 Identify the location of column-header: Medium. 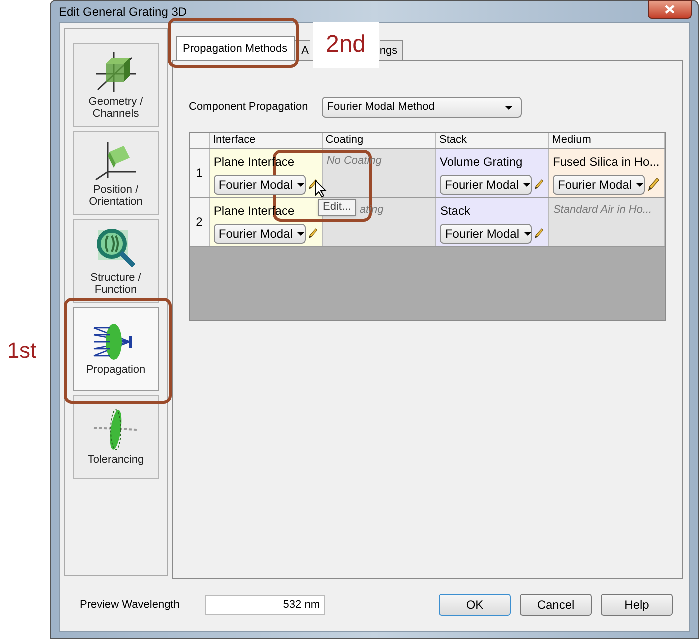
(607, 140).